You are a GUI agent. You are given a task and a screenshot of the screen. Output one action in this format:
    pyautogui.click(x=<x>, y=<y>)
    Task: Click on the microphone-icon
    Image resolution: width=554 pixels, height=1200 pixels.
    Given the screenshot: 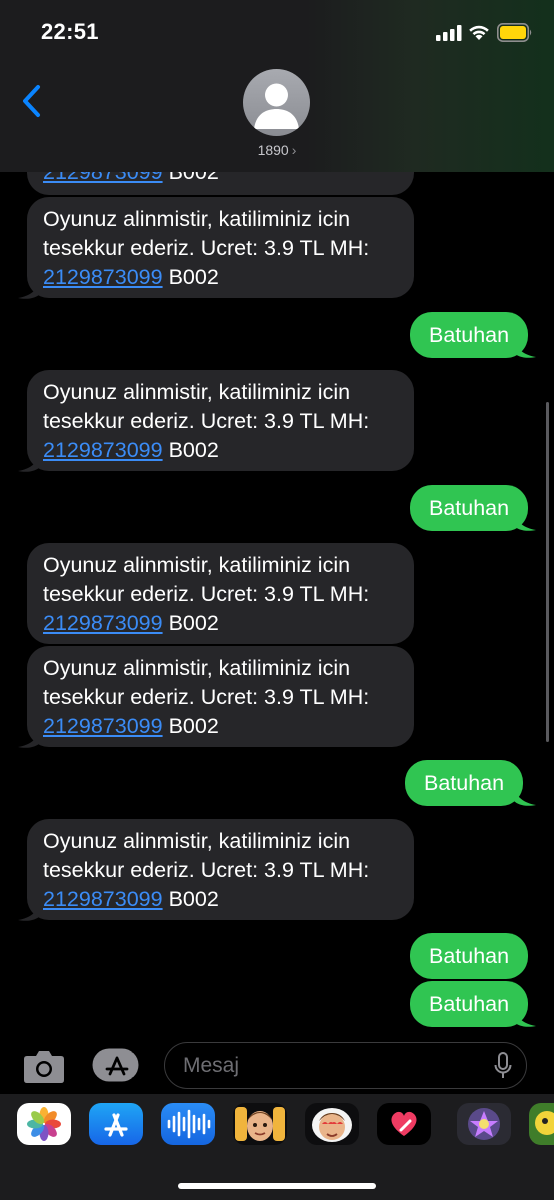 What is the action you would take?
    pyautogui.click(x=503, y=1066)
    